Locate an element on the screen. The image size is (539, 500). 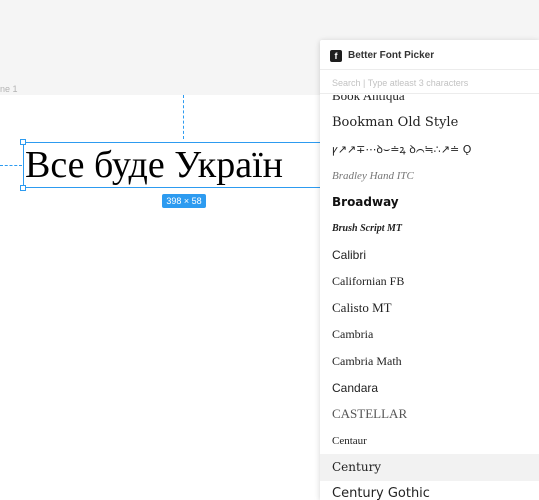
font-list-item: ꝩ↗↗∓⋯ꝺ⌣≐ꝝ ꝺ⌒≒∴↗≐ Ǫ is located at coordinates (429, 149).